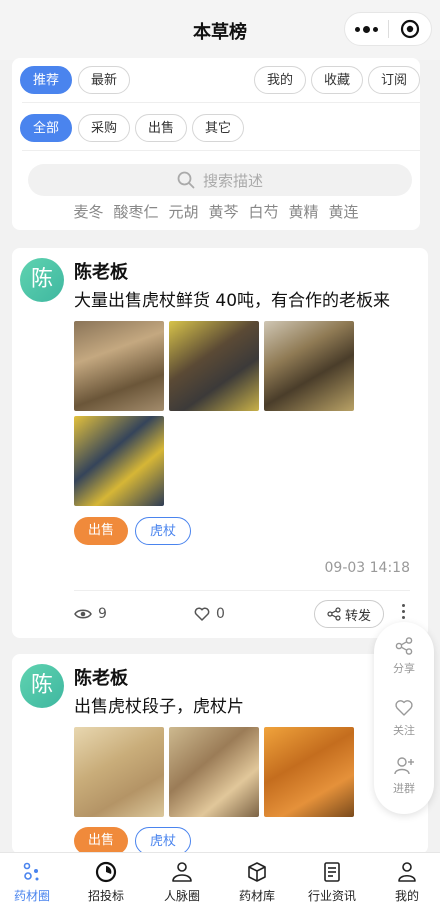  I want to click on herb-link: 黄连, so click(344, 212).